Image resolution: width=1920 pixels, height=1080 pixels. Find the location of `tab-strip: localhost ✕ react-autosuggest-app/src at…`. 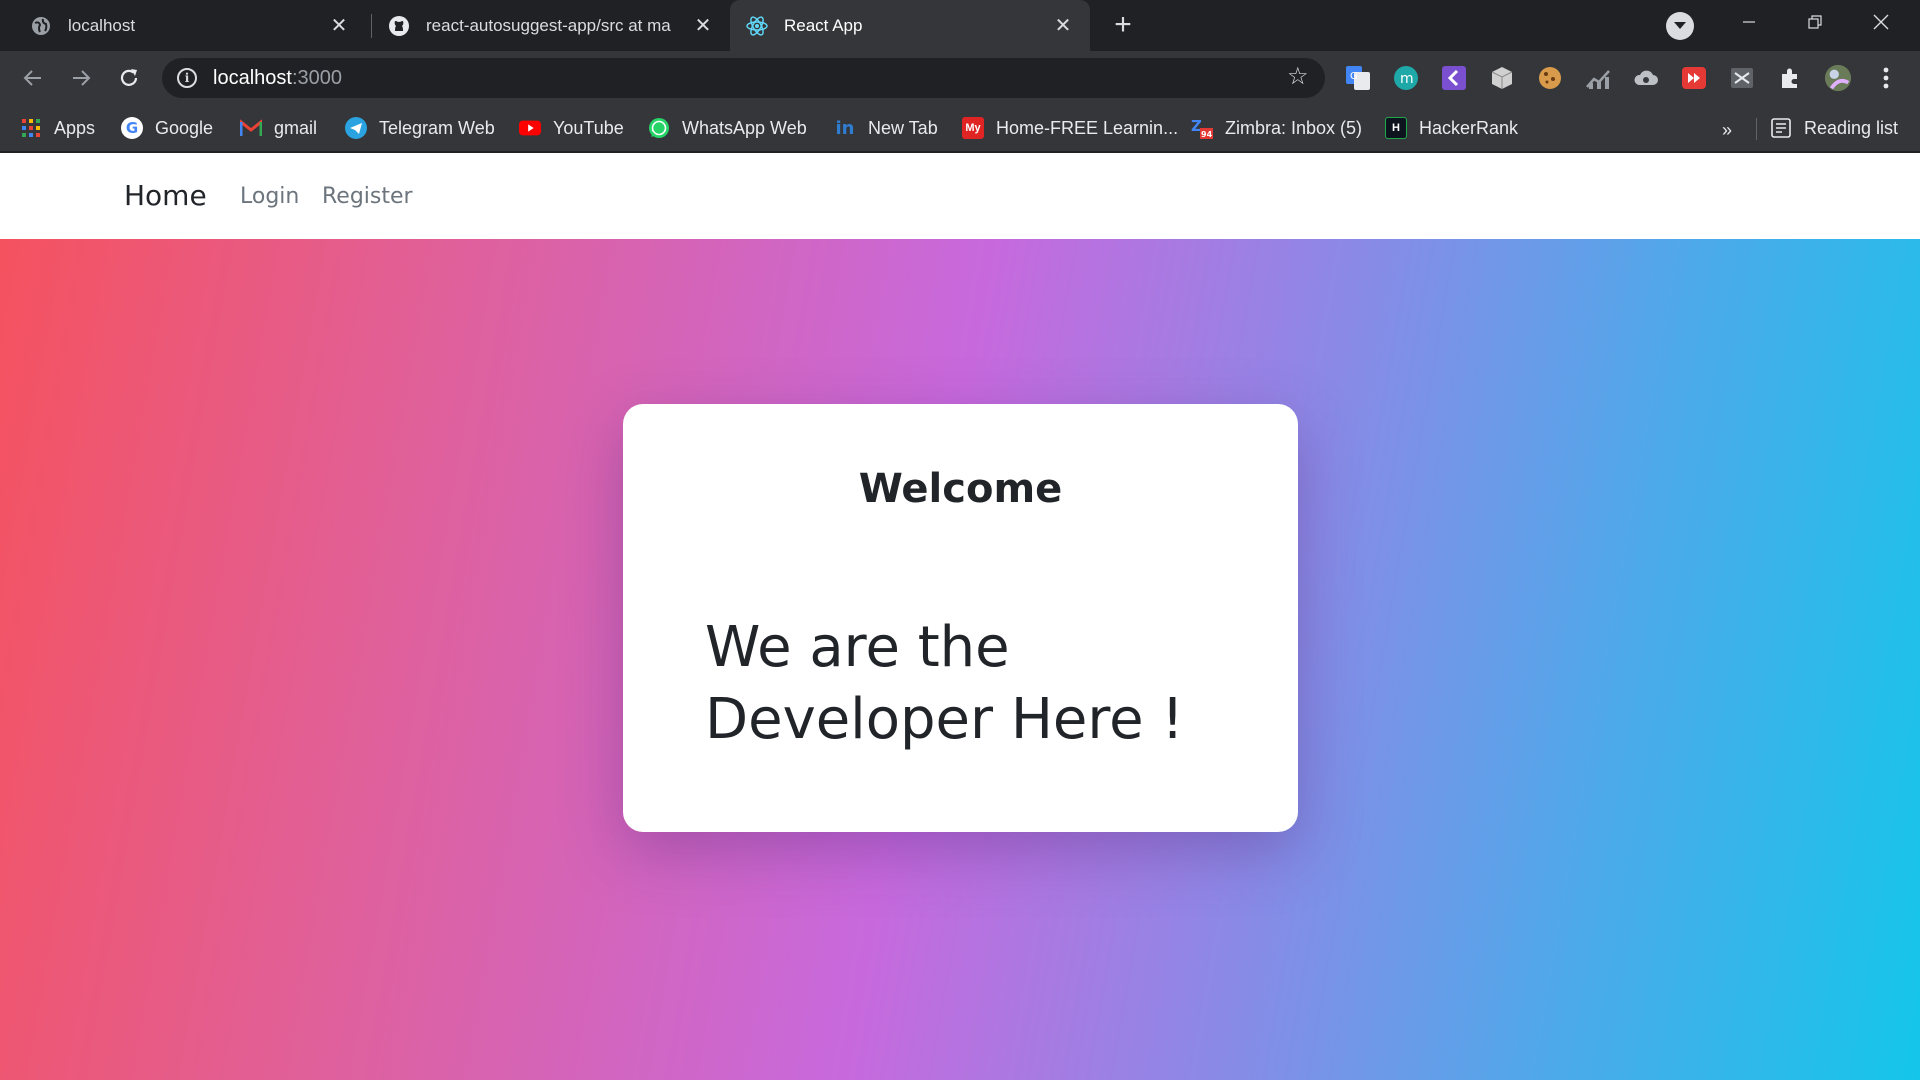

tab-strip: localhost ✕ react-autosuggest-app/src at… is located at coordinates (960, 25).